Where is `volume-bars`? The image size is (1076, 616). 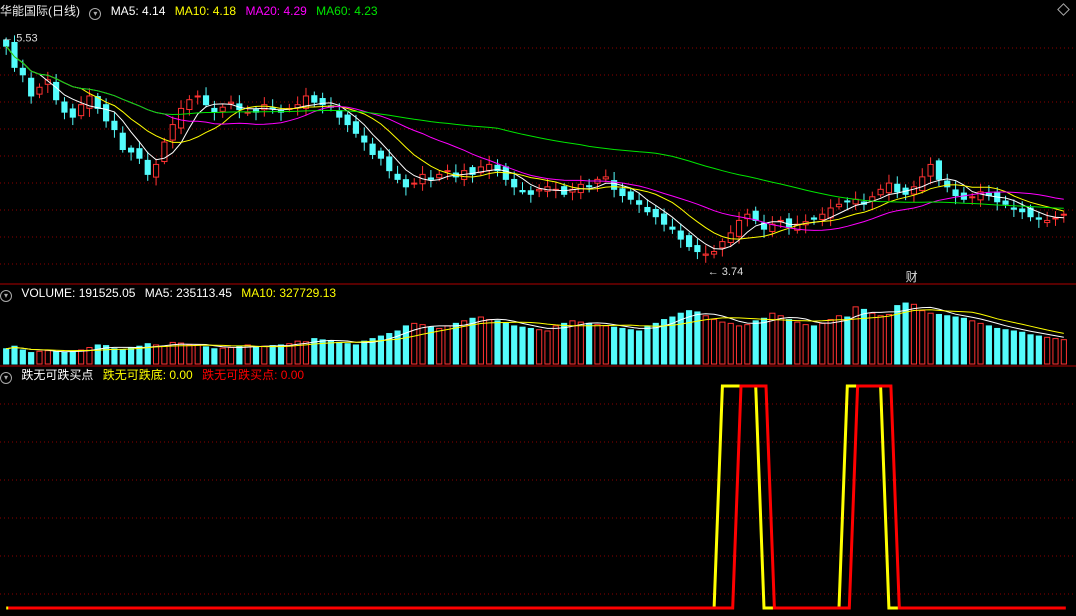
volume-bars is located at coordinates (535, 333).